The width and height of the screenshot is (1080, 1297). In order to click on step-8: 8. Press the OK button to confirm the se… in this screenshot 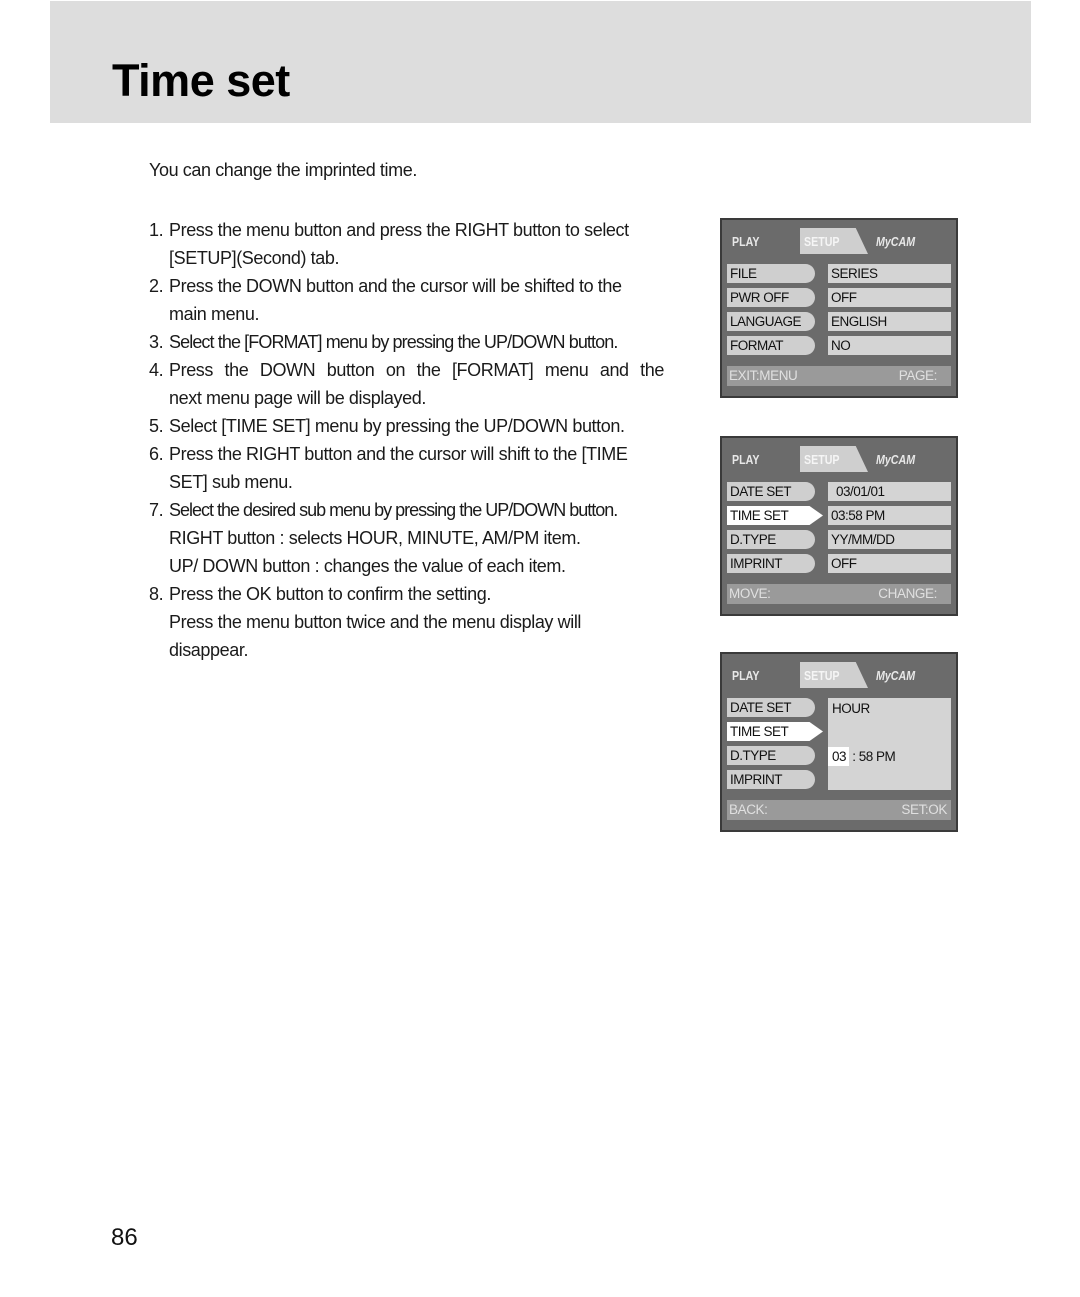, I will do `click(406, 622)`.